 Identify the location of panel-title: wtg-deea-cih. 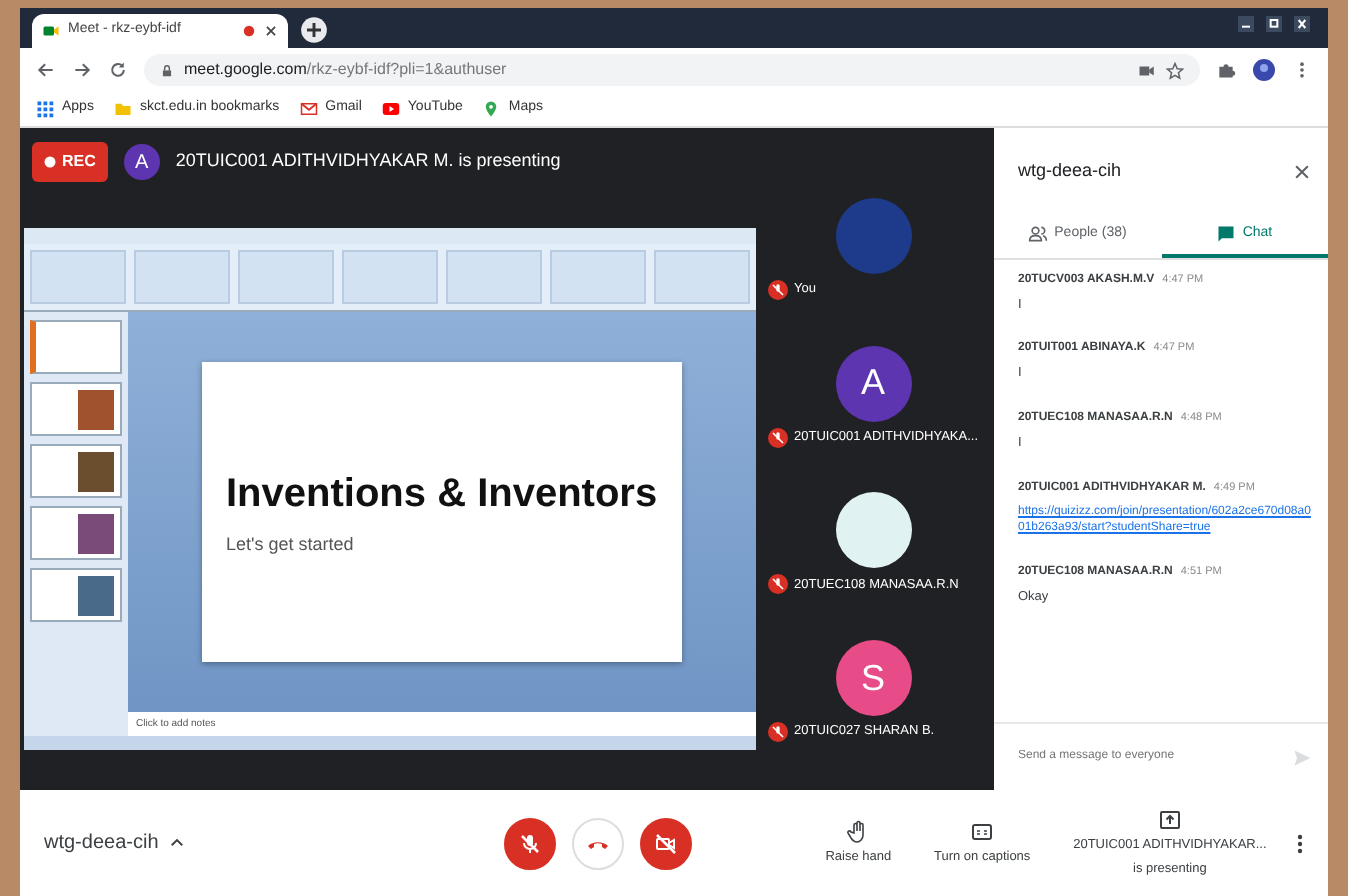
(1070, 171).